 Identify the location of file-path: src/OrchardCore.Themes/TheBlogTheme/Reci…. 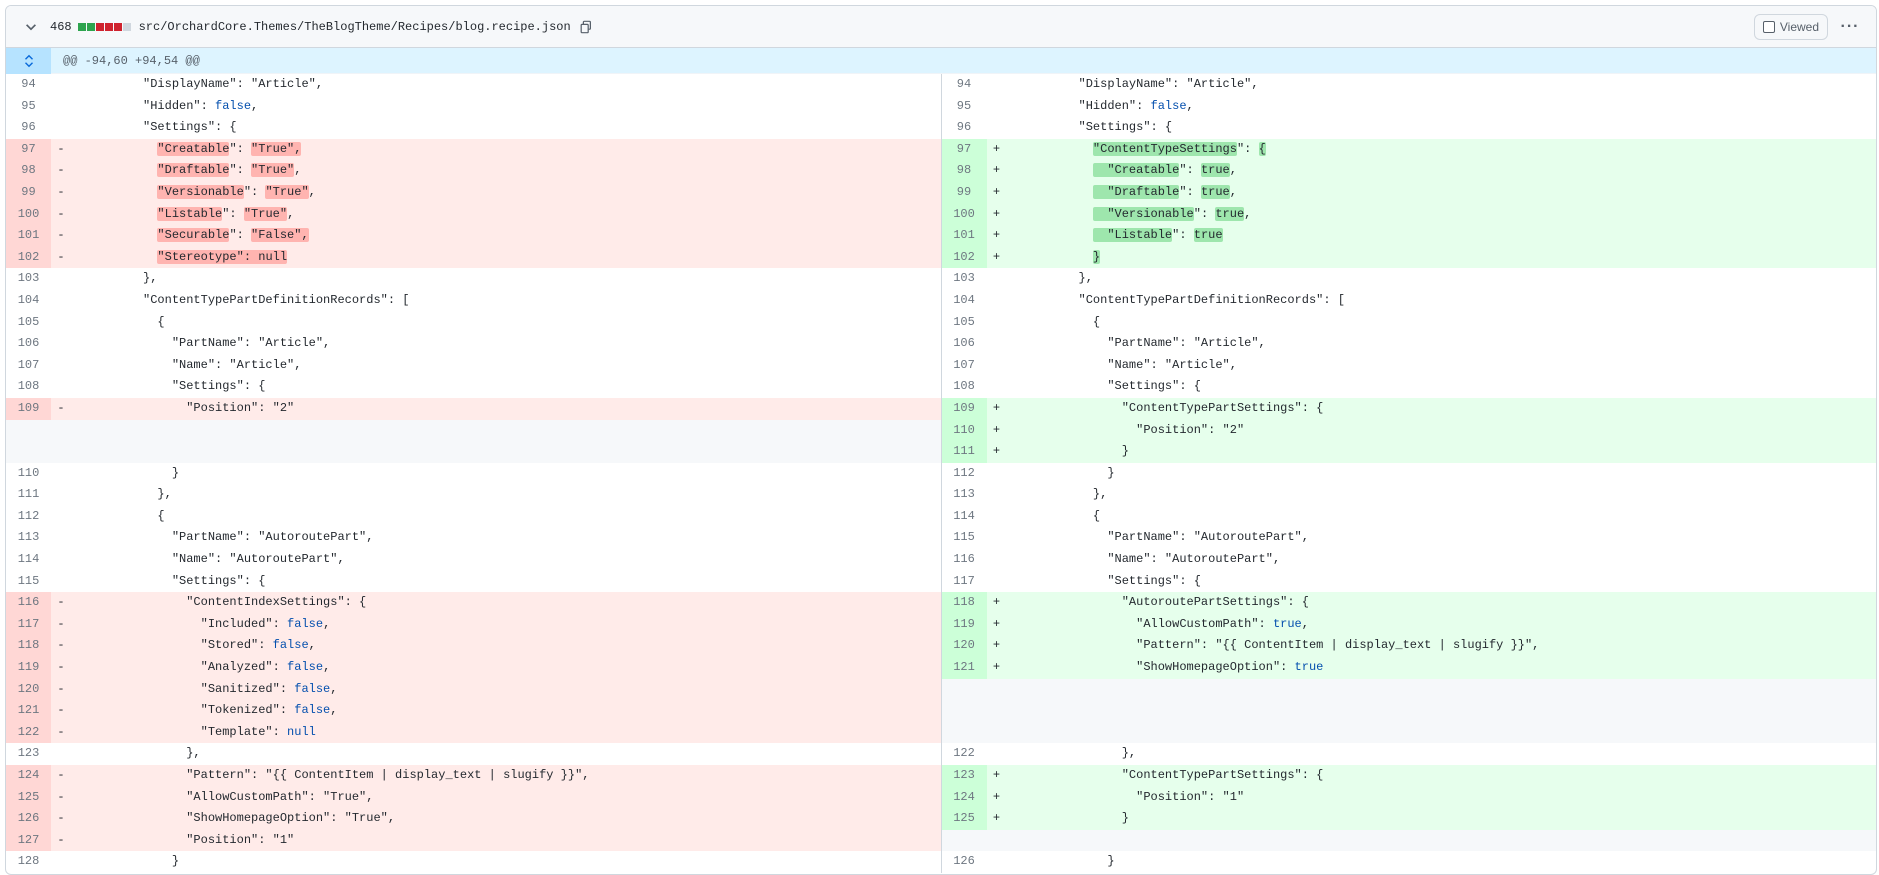
(355, 27).